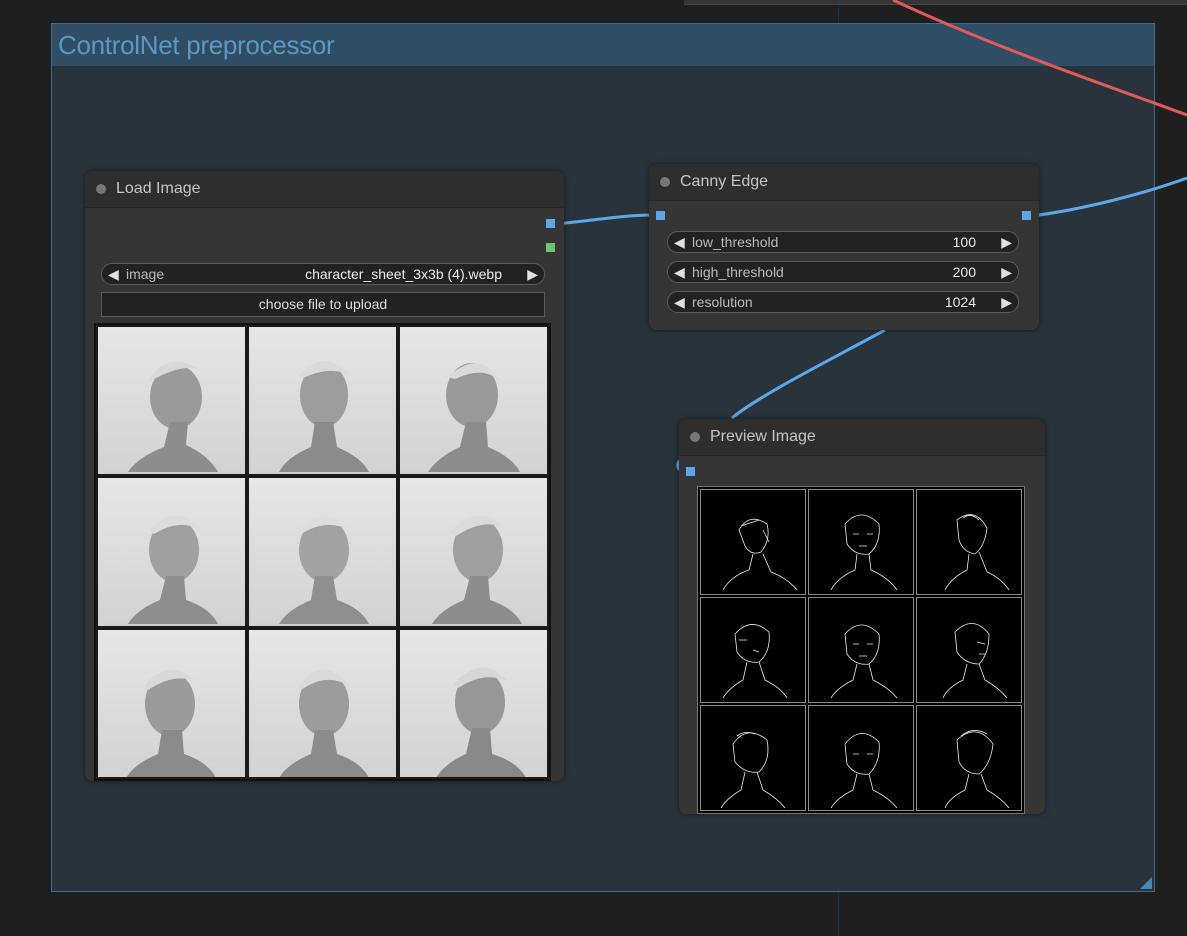  What do you see at coordinates (964, 242) in the screenshot?
I see `widget-value: 100` at bounding box center [964, 242].